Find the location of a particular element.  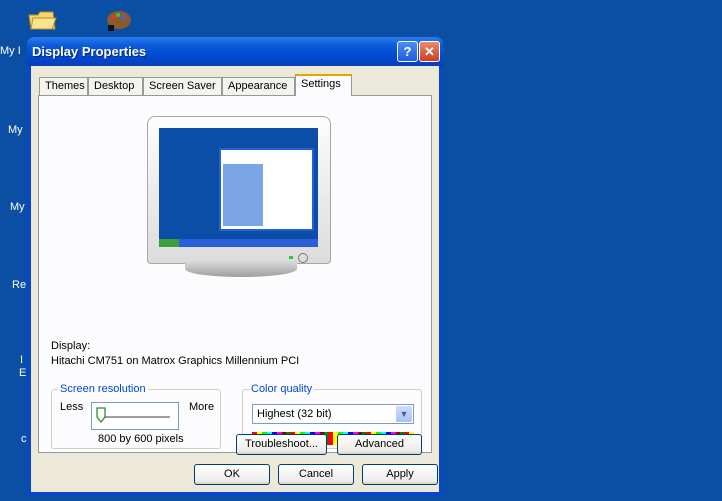

apply-button: Apply is located at coordinates (400, 474).